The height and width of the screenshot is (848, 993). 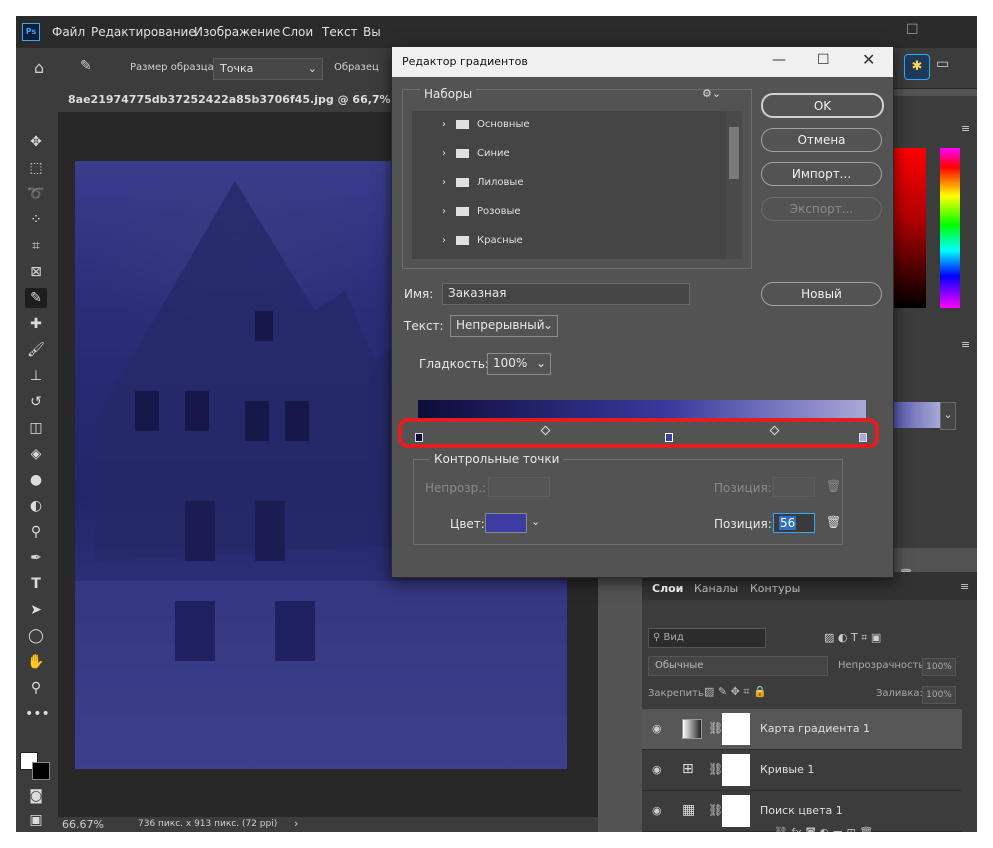 What do you see at coordinates (822, 105) in the screenshot?
I see `ok-button: OK` at bounding box center [822, 105].